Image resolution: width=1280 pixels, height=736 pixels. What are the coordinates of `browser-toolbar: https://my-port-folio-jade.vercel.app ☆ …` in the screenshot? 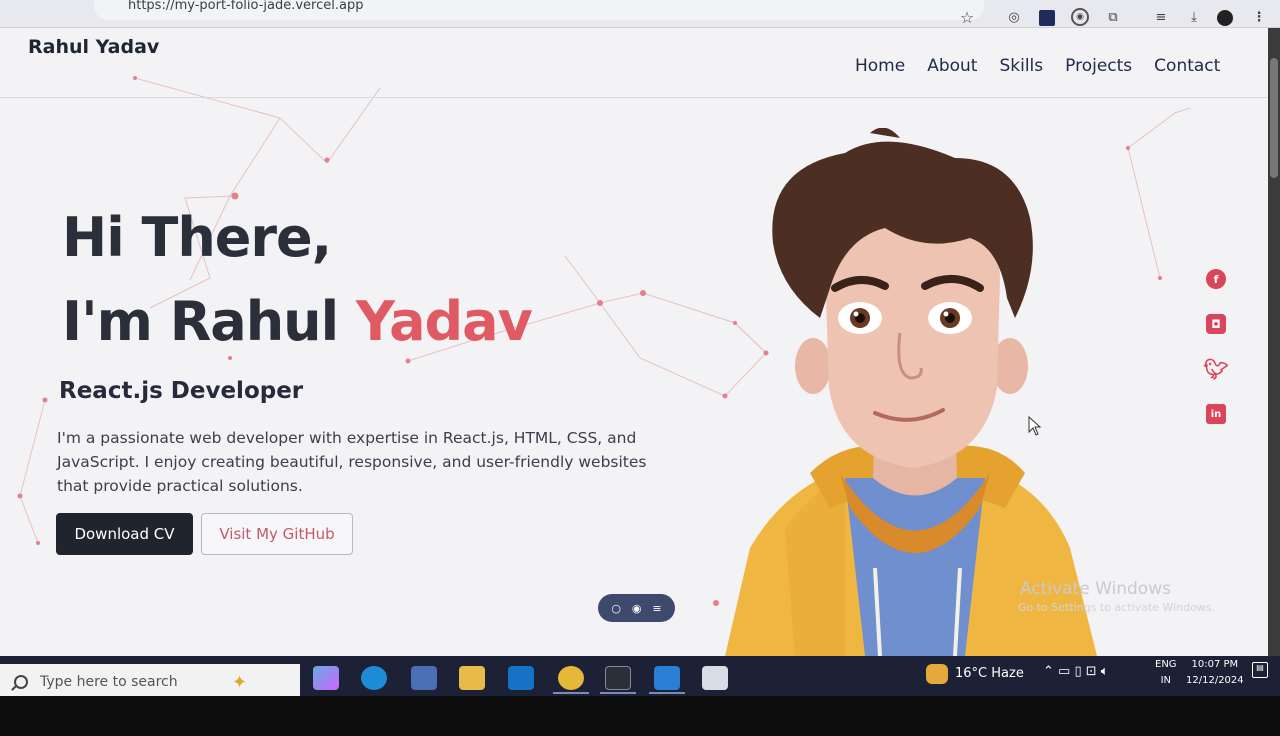 It's located at (640, 14).